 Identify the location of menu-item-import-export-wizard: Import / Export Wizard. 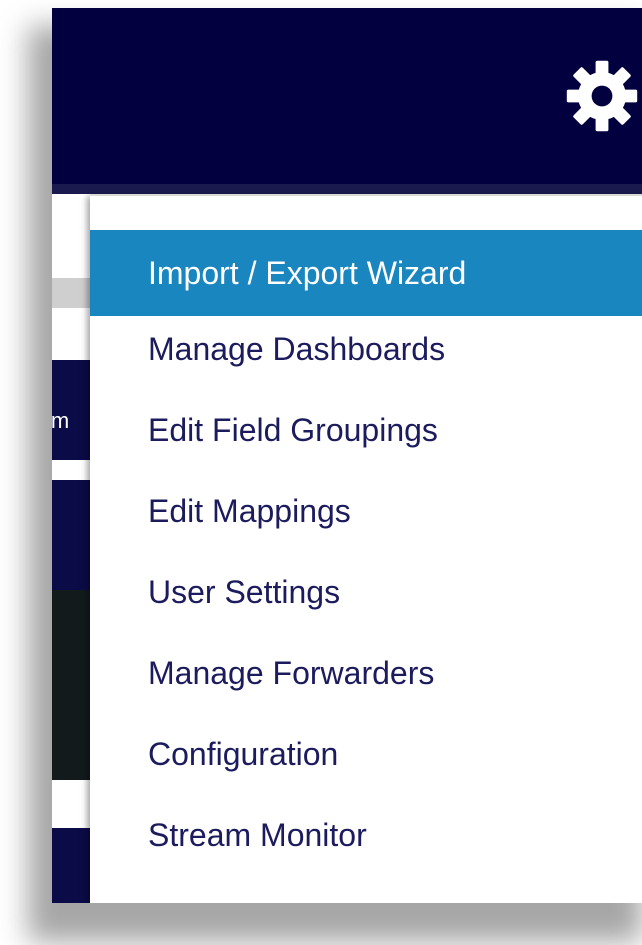
(366, 273).